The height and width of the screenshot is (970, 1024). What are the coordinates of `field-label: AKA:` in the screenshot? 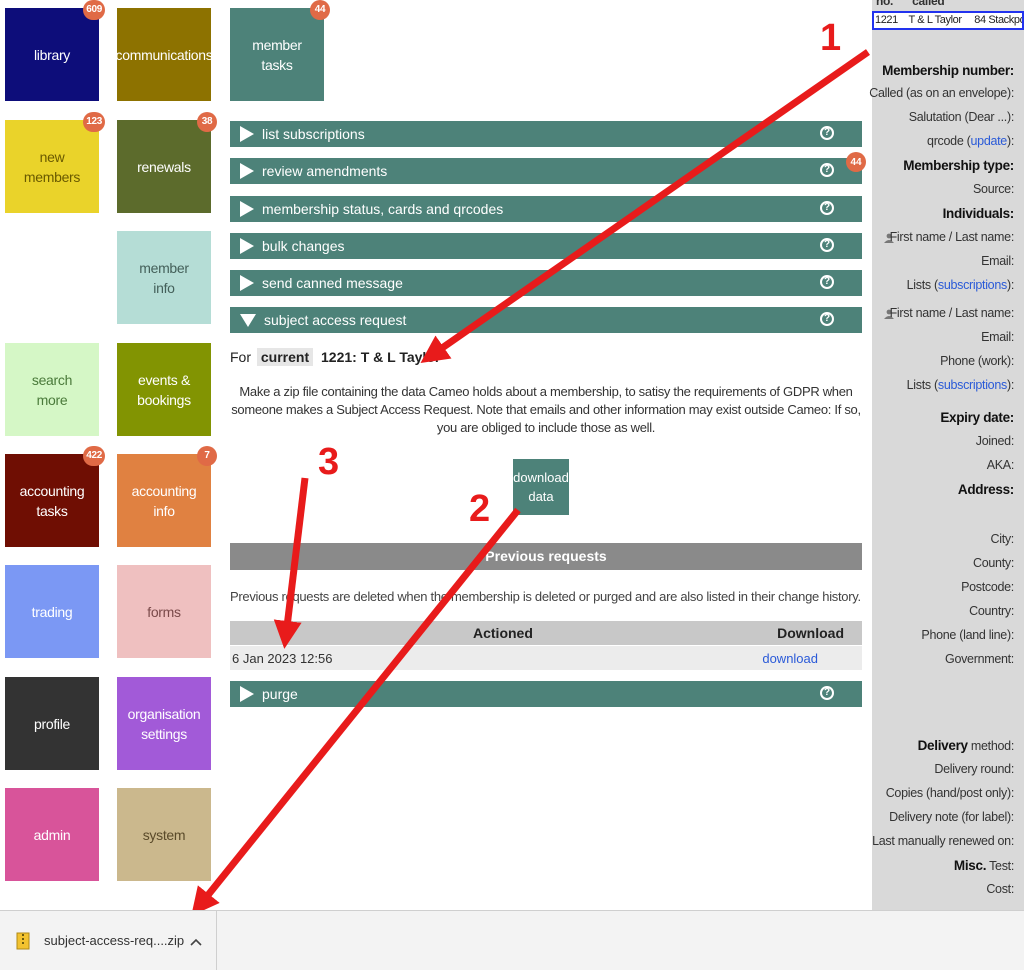 It's located at (1000, 465).